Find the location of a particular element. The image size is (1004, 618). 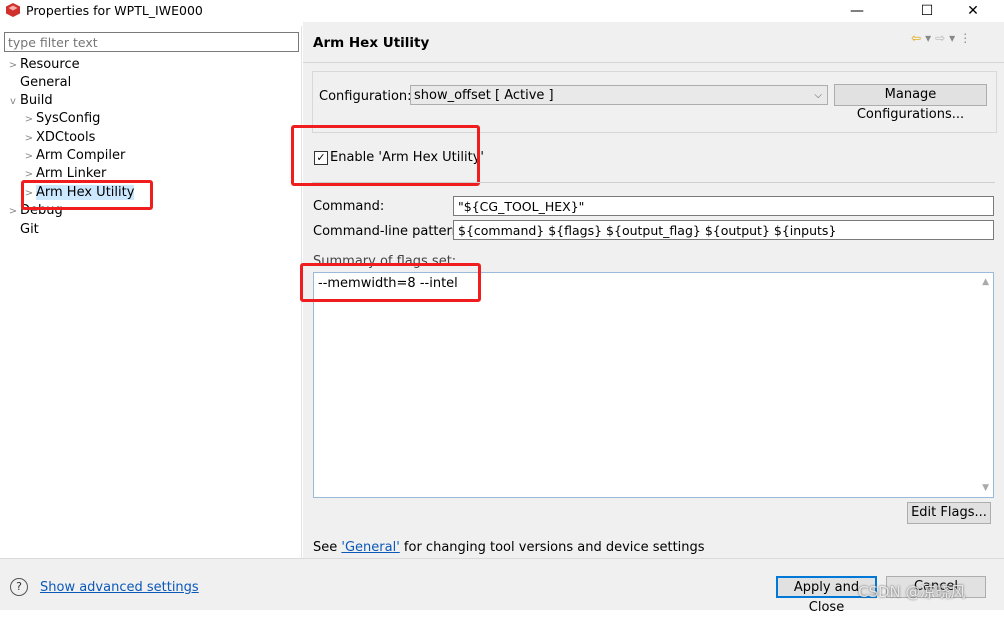

back-arrow-icon: ⇦ is located at coordinates (916, 38).